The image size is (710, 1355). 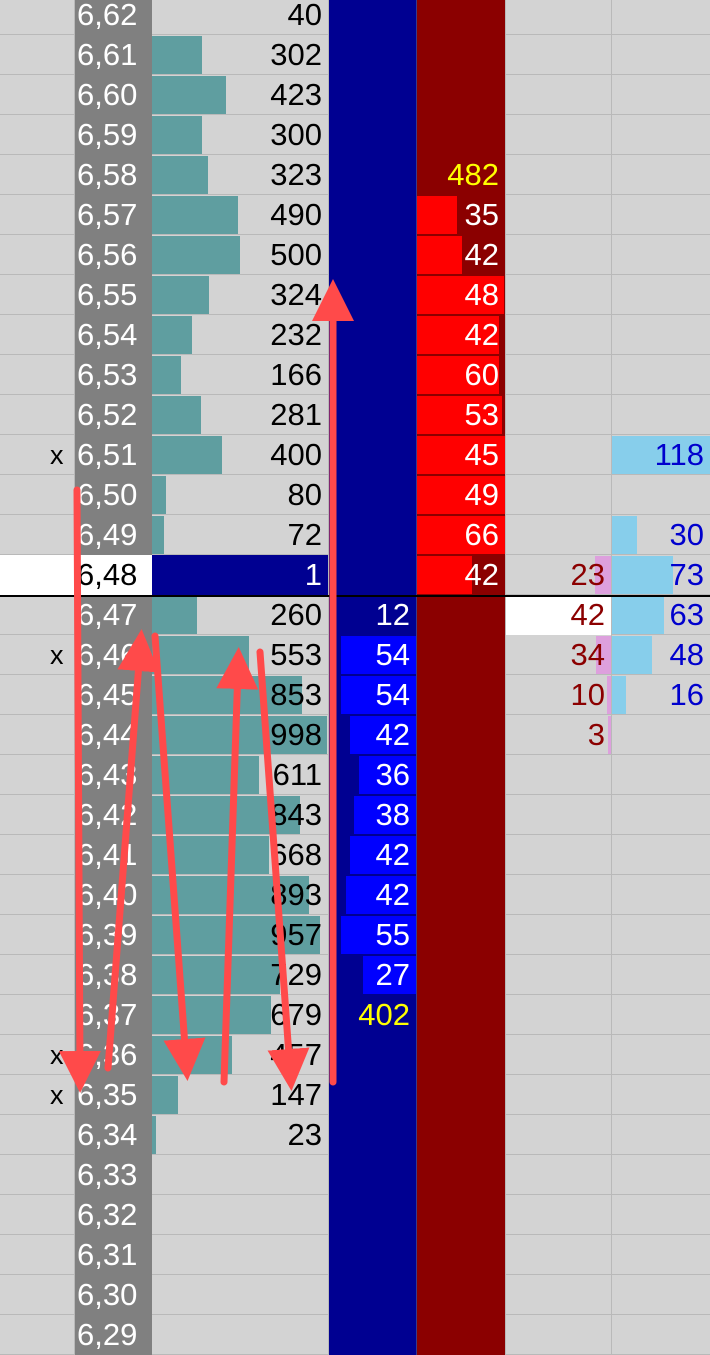 I want to click on ladder-row: x 6,36 457, so click(x=355, y=1055).